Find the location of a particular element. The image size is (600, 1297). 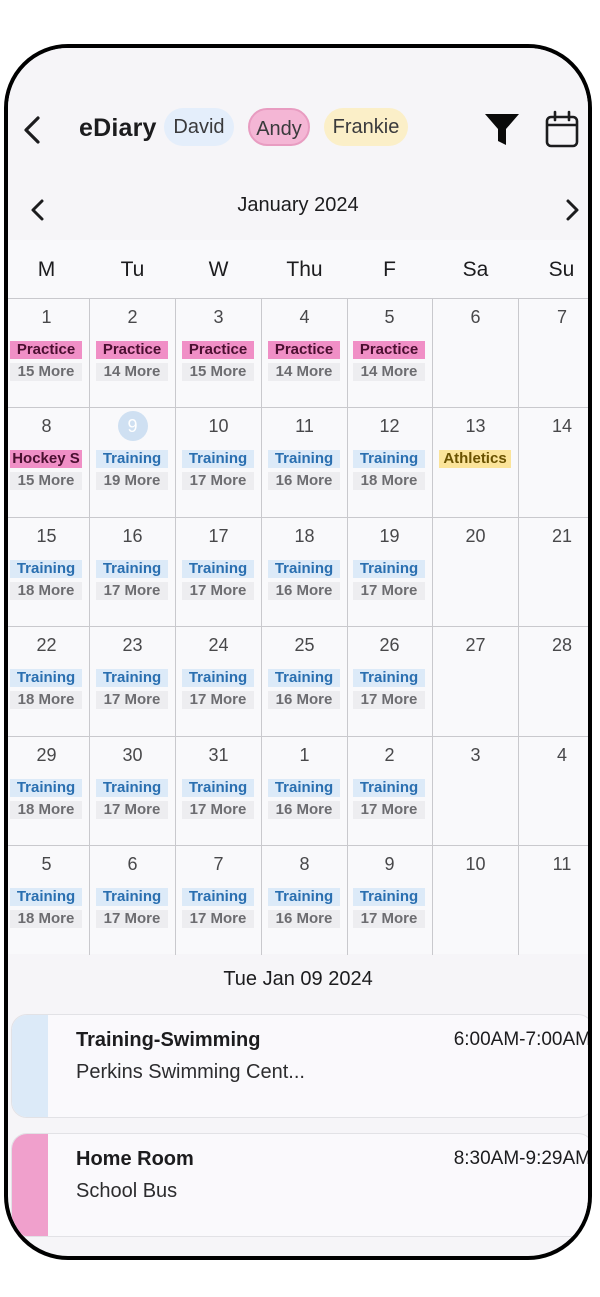

calendar-day-cell: 19 Training 17 More is located at coordinates (390, 572).